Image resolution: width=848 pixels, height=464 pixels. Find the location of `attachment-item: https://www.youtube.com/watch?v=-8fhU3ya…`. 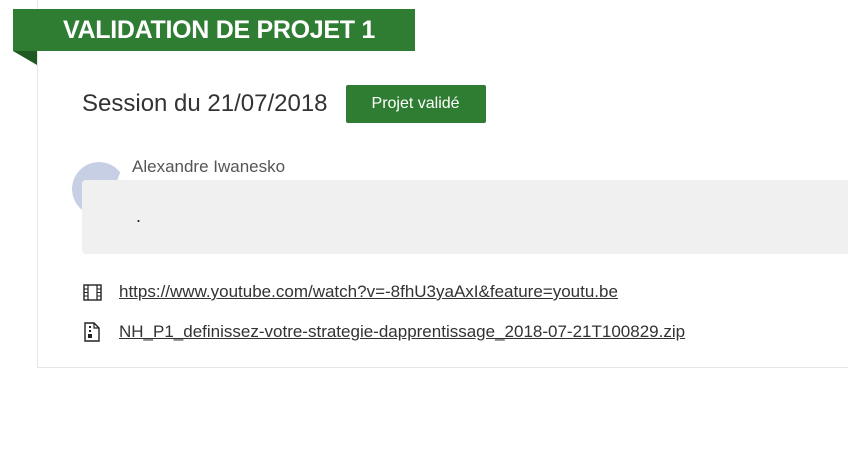

attachment-item: https://www.youtube.com/watch?v=-8fhU3ya… is located at coordinates (350, 292).